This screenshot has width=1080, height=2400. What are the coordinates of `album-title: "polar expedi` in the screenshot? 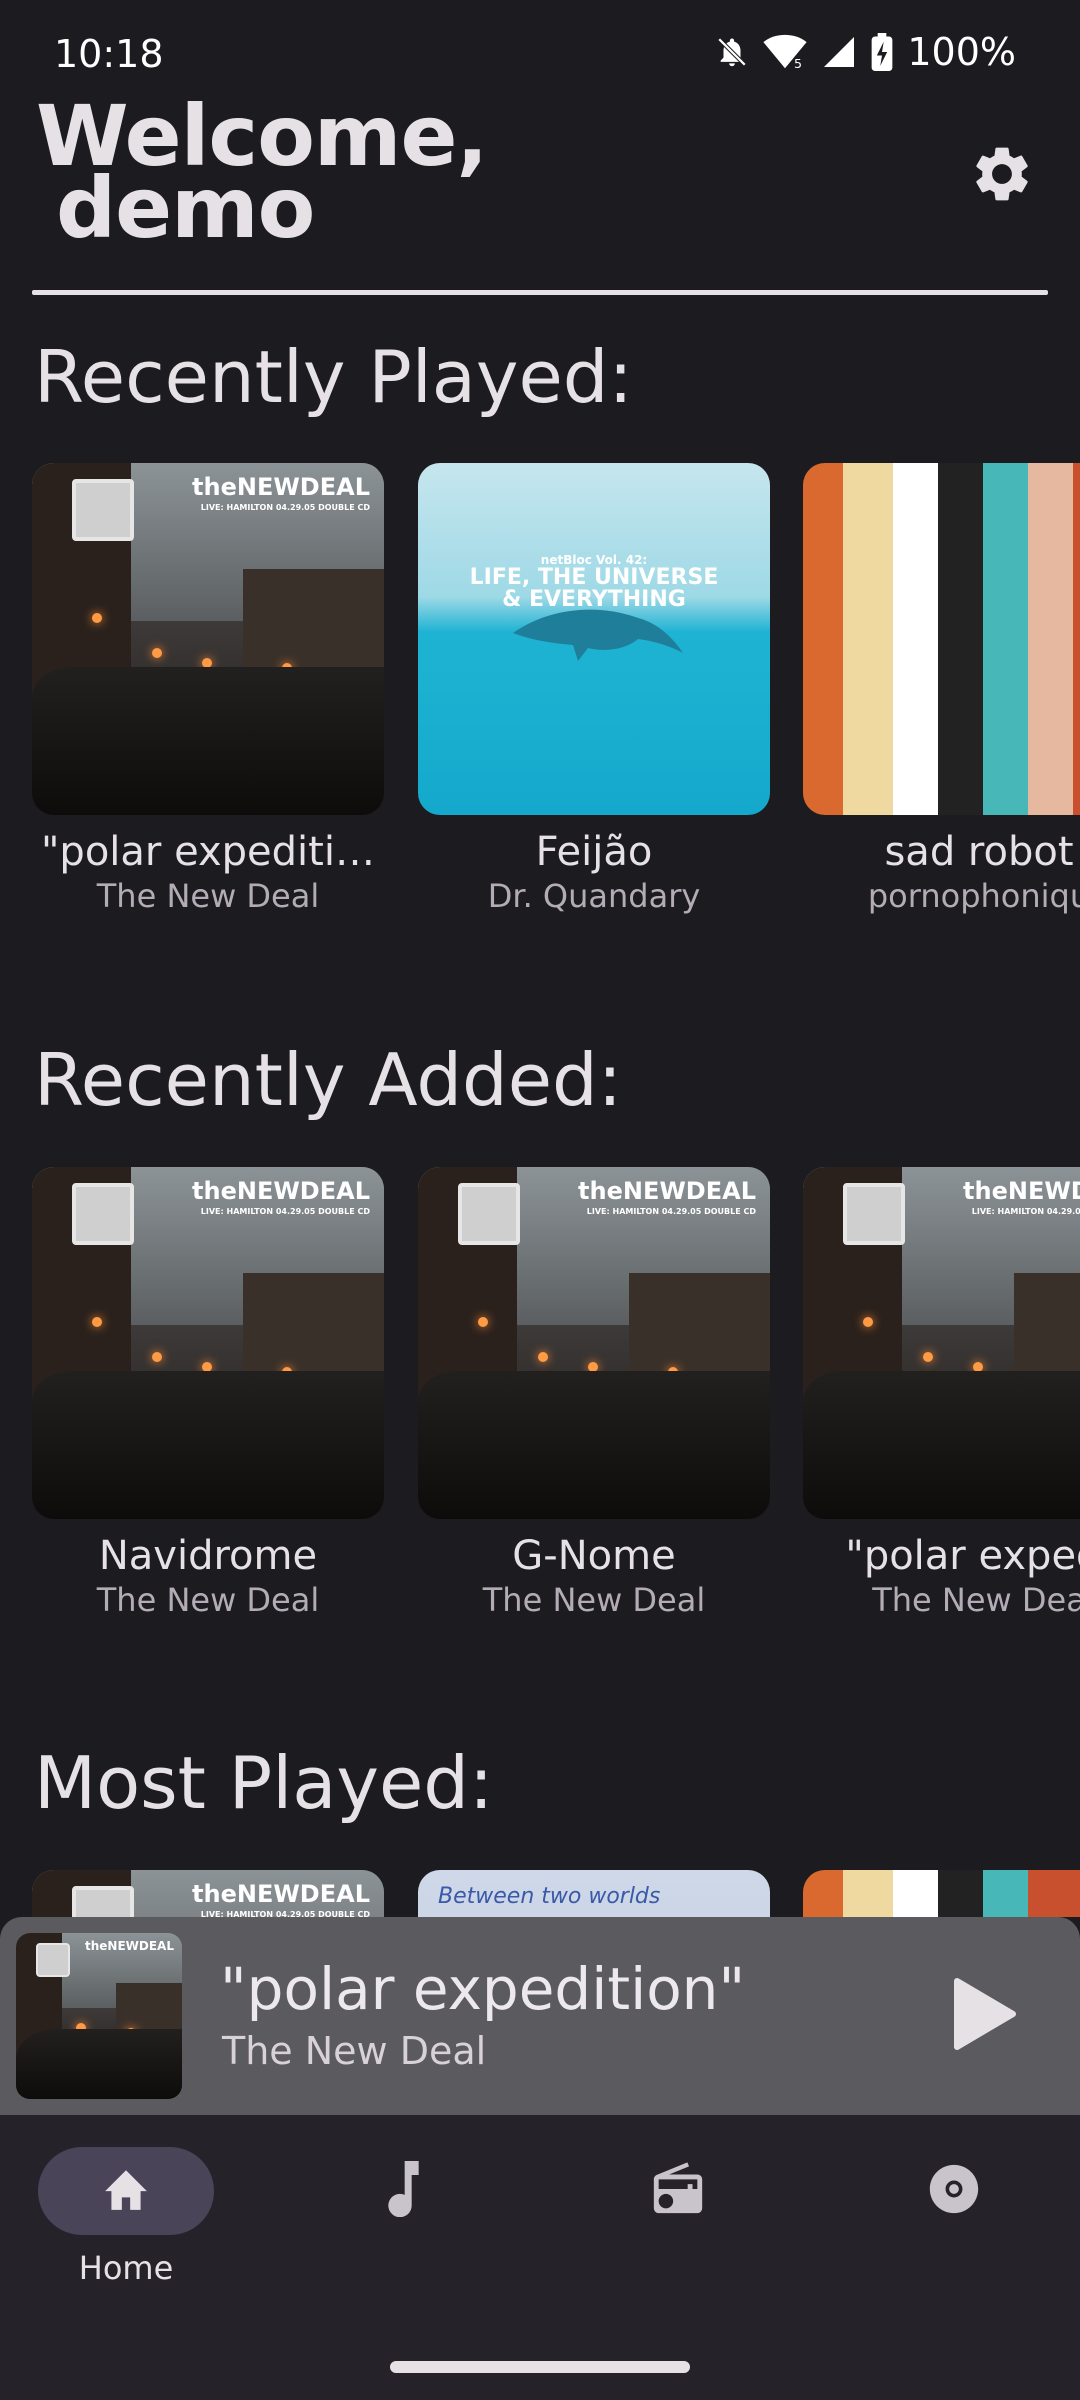 It's located at (962, 1556).